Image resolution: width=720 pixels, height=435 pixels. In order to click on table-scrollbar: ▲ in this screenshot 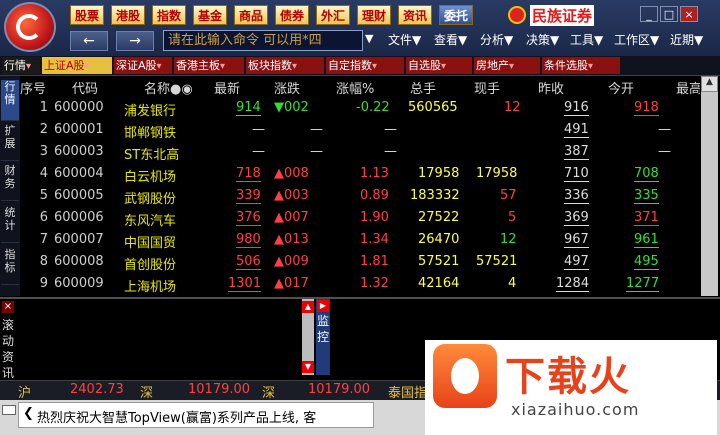, I will do `click(709, 186)`.